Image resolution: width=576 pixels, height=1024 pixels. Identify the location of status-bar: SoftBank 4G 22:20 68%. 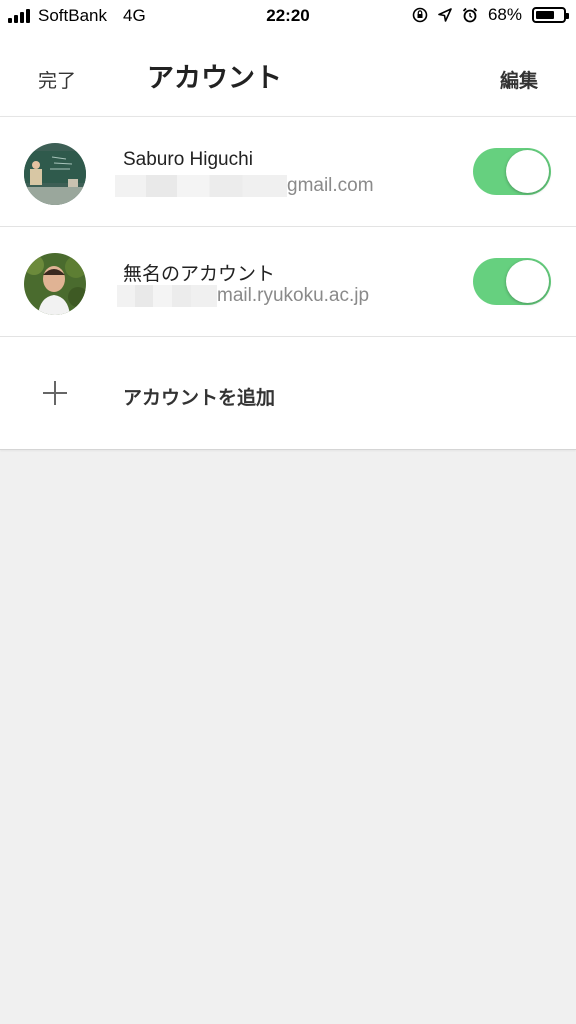
(288, 17).